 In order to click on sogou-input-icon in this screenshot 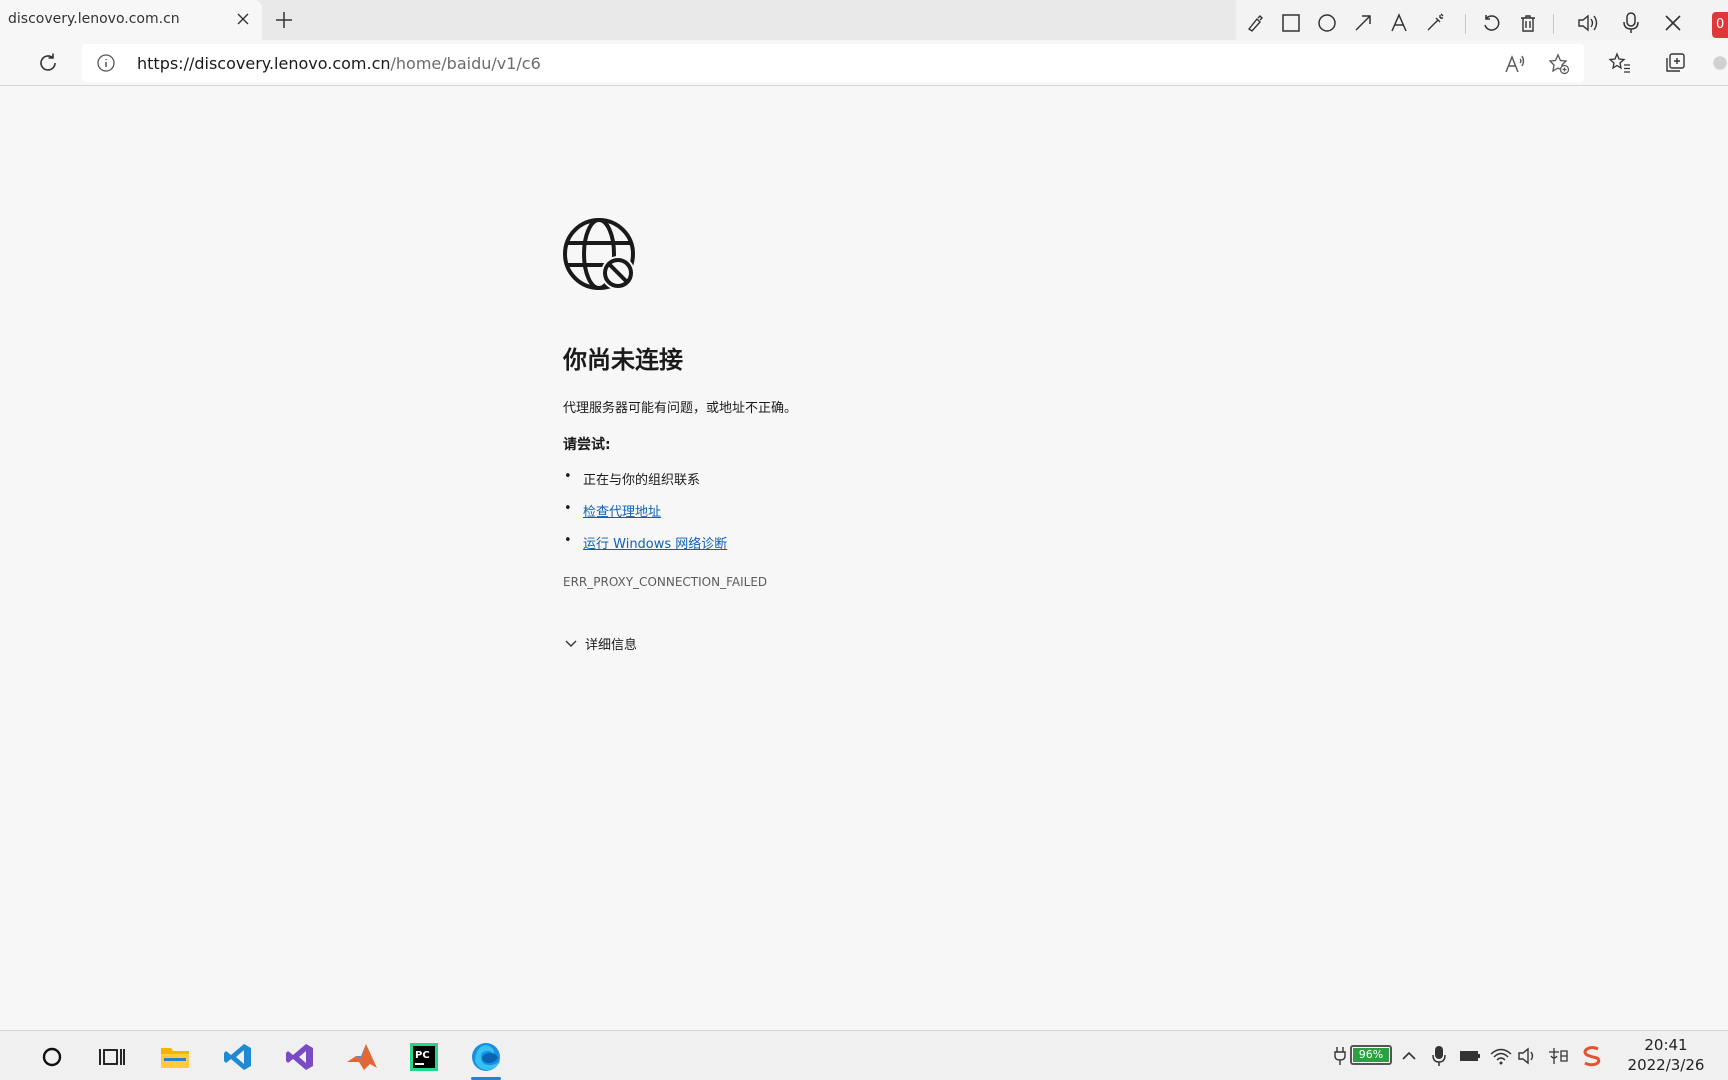, I will do `click(1592, 1056)`.